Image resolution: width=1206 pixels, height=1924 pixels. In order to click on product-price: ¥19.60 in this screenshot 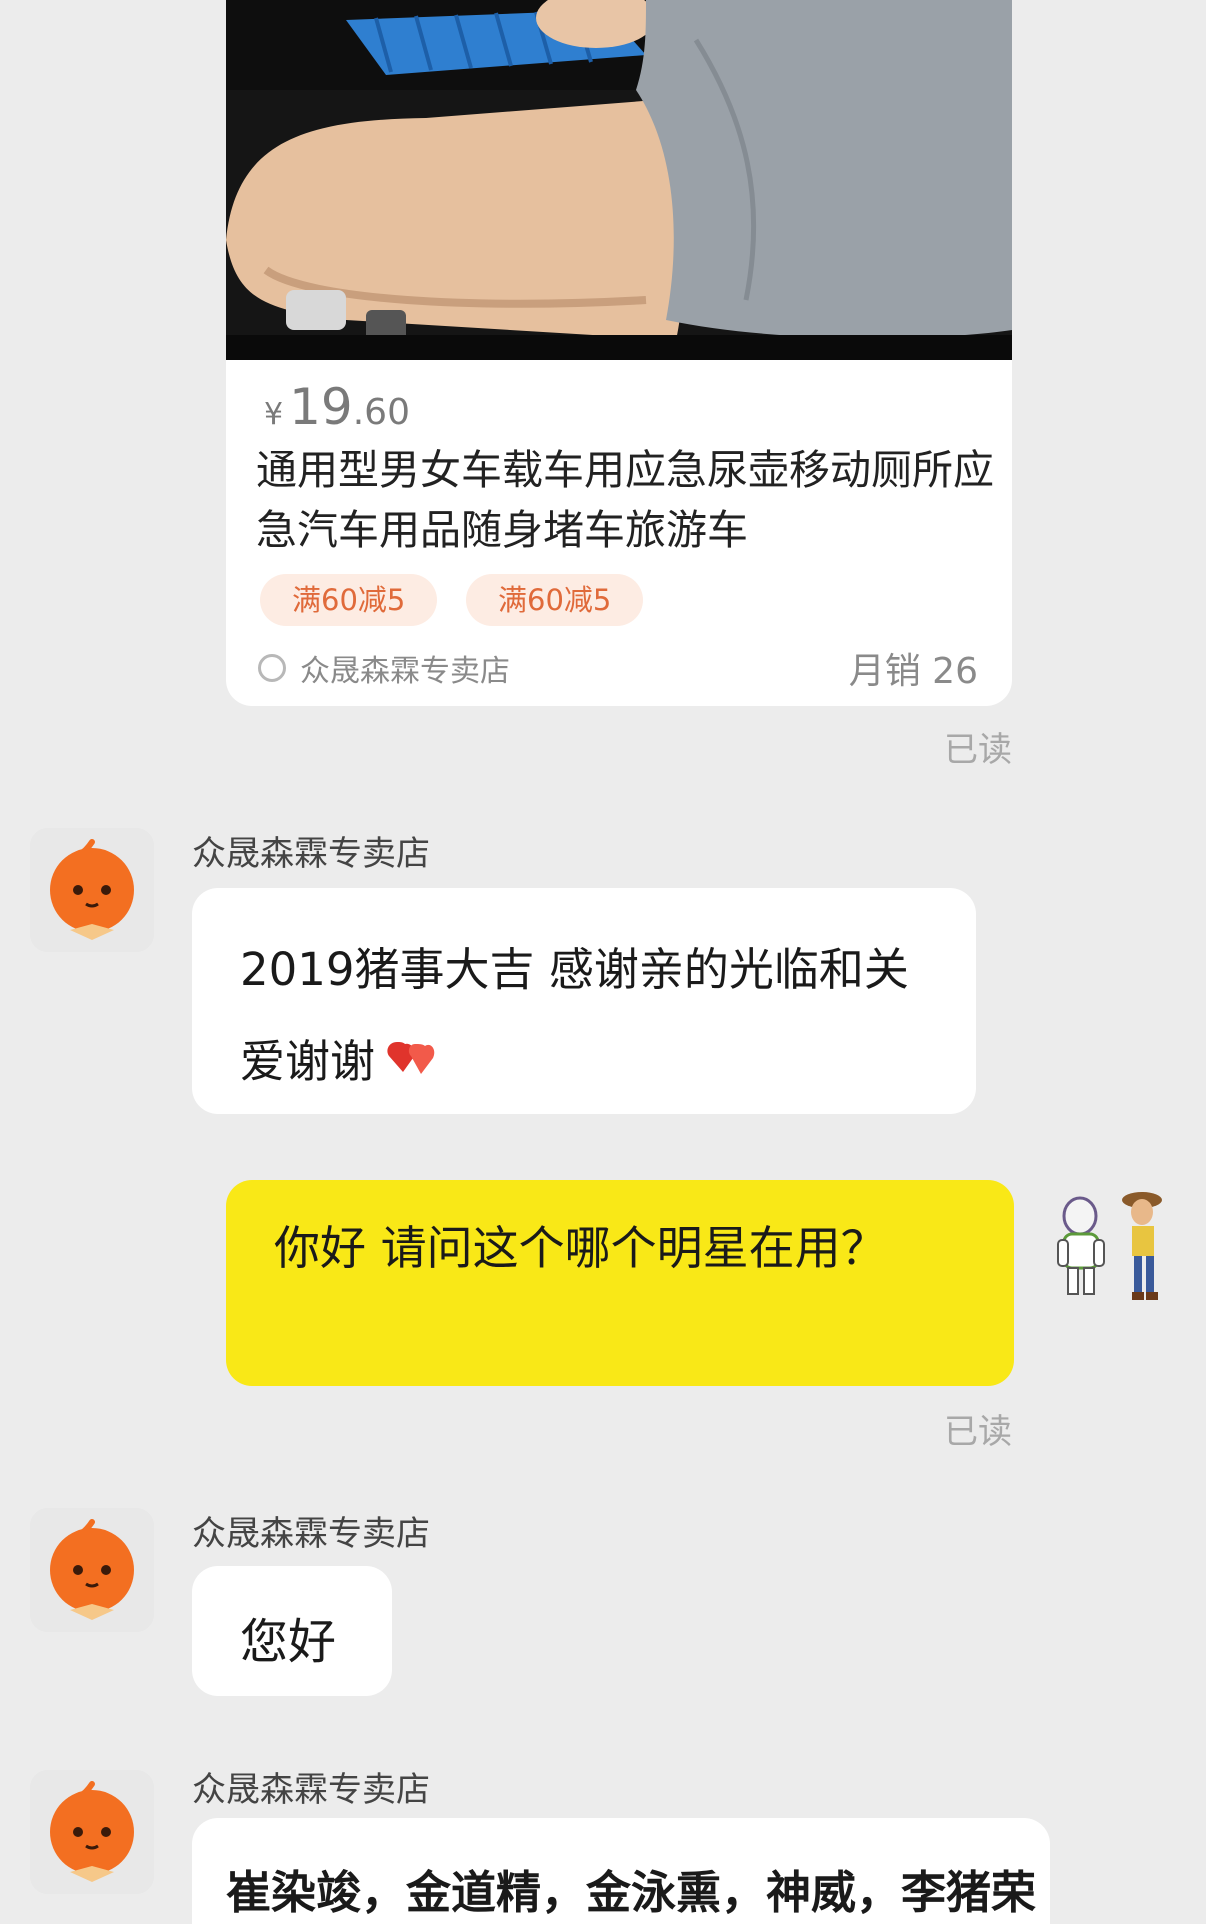, I will do `click(337, 407)`.